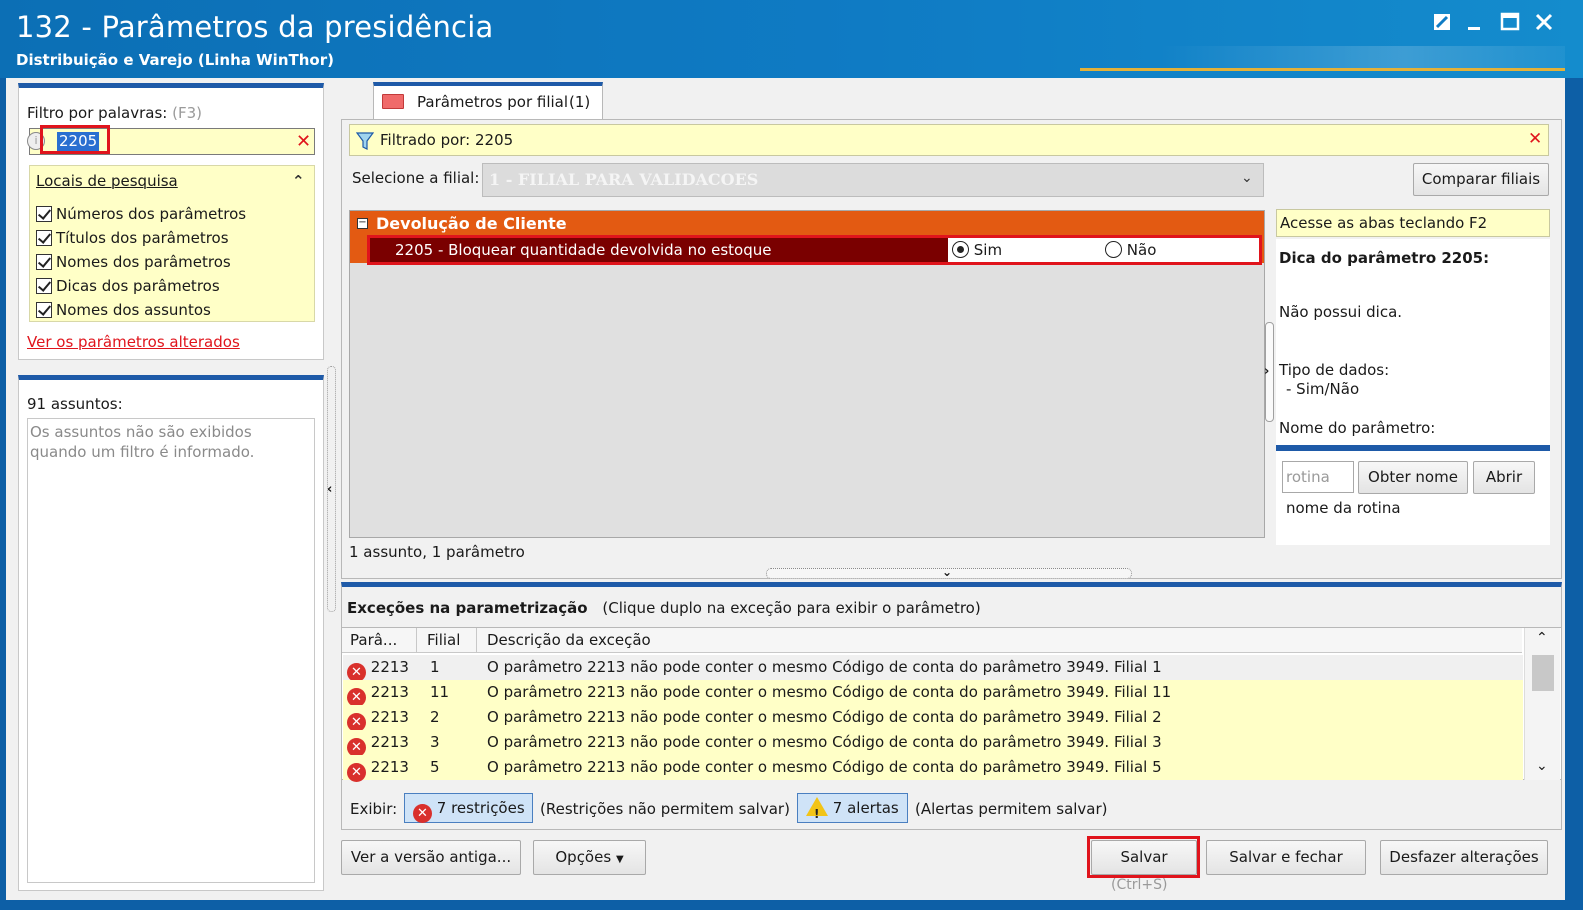  What do you see at coordinates (1247, 178) in the screenshot?
I see `chevron-down-icon: ⌄` at bounding box center [1247, 178].